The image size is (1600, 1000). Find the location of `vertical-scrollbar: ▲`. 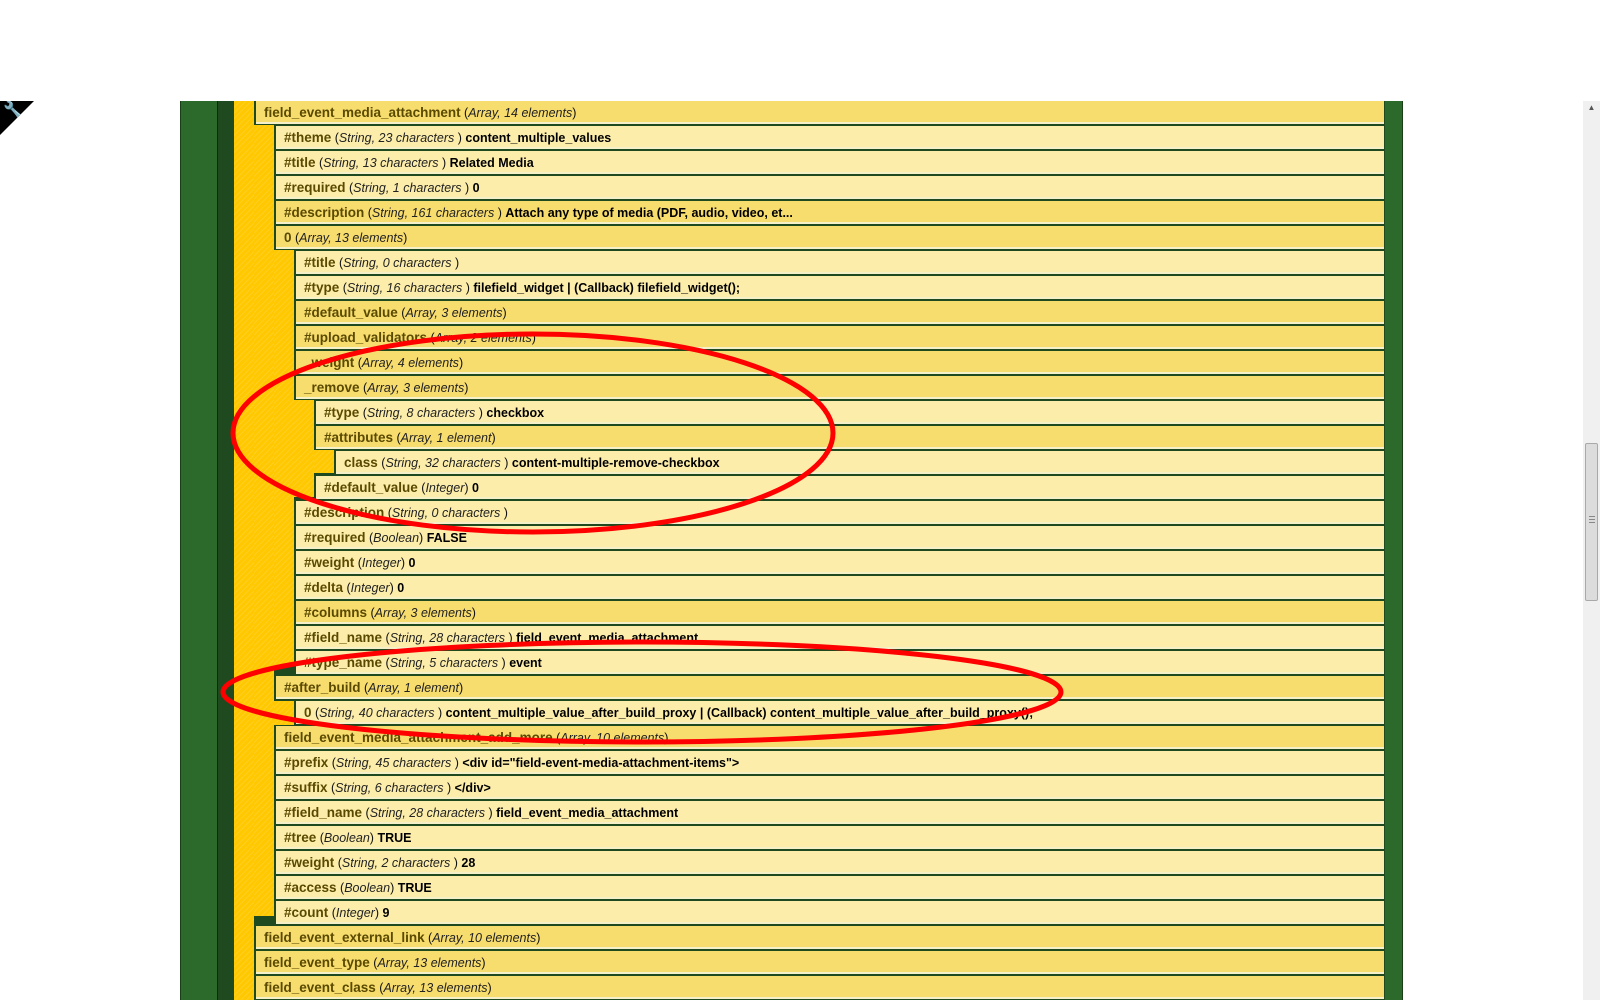

vertical-scrollbar: ▲ is located at coordinates (1591, 550).